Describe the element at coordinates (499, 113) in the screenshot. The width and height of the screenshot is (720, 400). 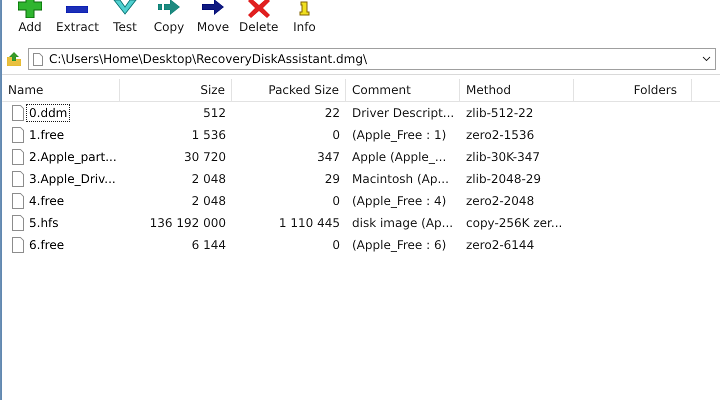
I see `method-cell-text: zlib-512-22` at that location.